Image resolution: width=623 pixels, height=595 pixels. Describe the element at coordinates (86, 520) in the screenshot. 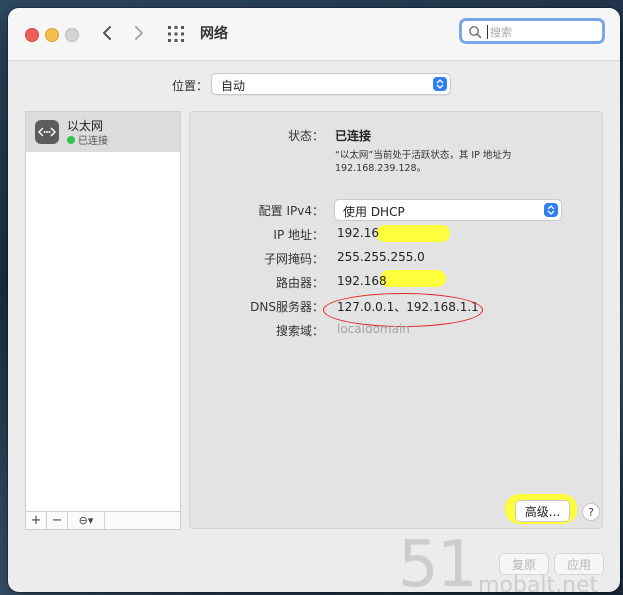

I see `service-action-menu-button: ⊖▾` at that location.